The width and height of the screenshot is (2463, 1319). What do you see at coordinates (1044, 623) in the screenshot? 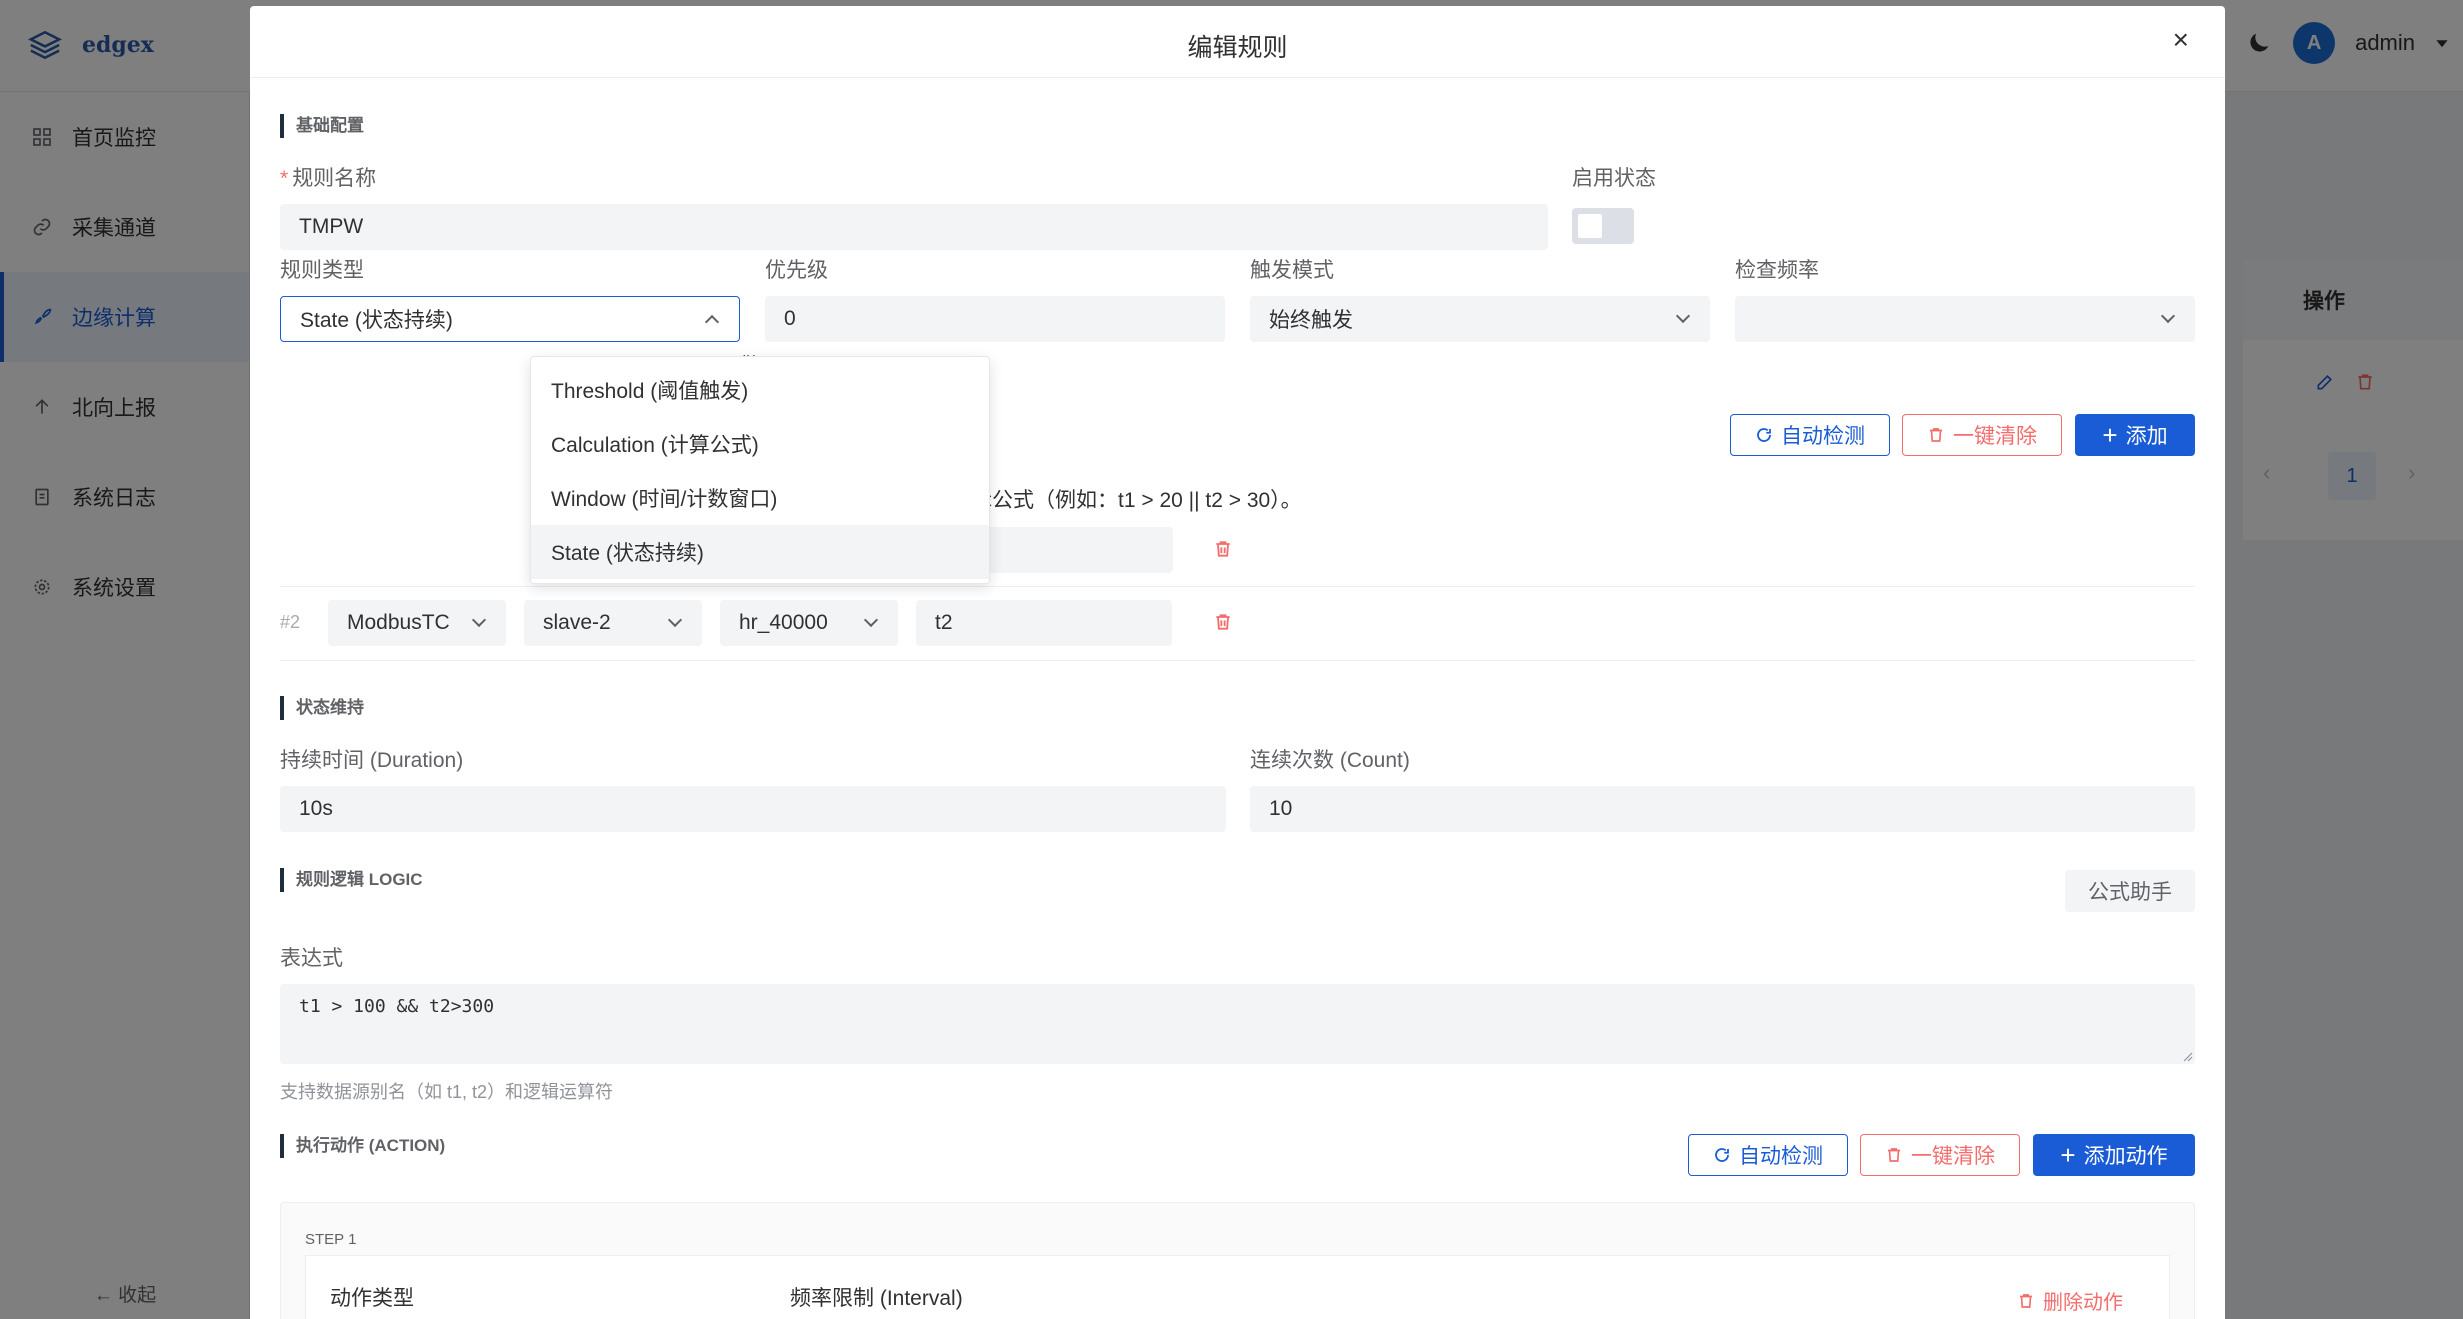
I see `alias-input: t2` at bounding box center [1044, 623].